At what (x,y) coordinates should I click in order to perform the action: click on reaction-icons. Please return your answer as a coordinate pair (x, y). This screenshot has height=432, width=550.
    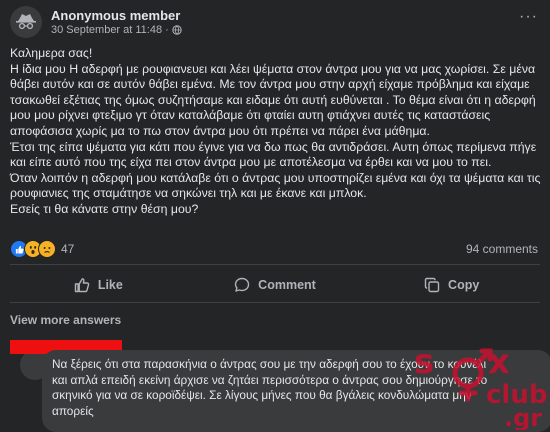
    Looking at the image, I should click on (33, 249).